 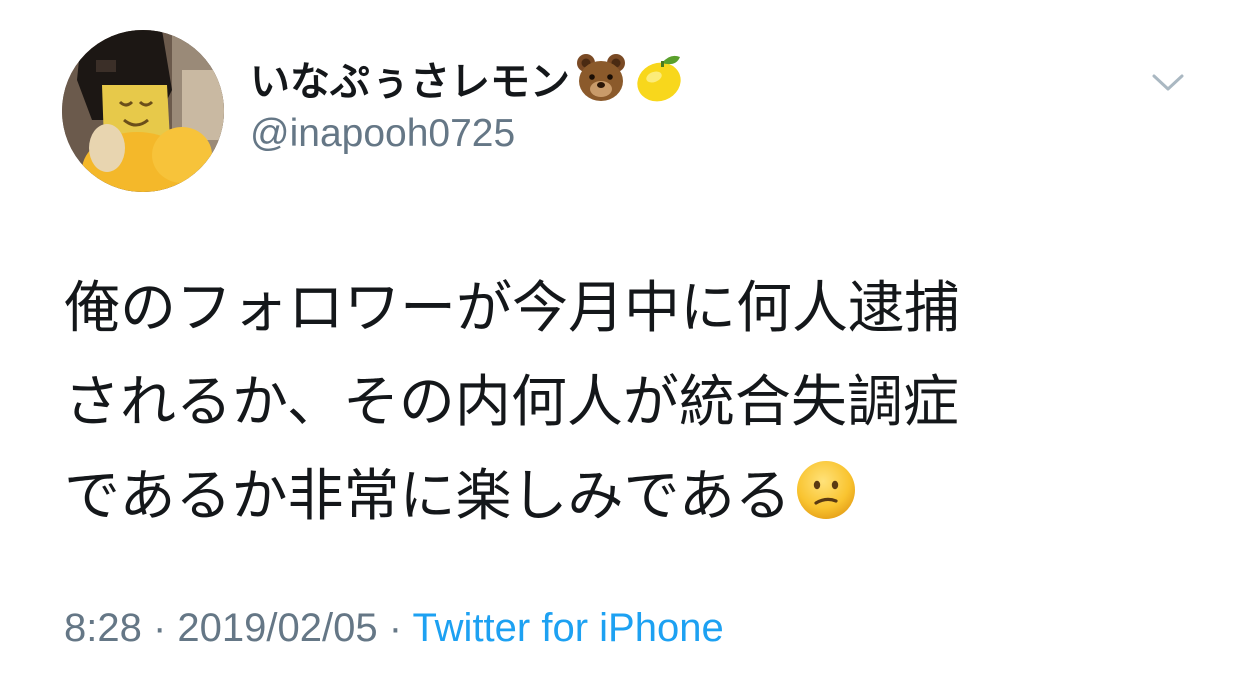 I want to click on tweet-text-line: されるか、その内何人が統合失調症, so click(x=511, y=402).